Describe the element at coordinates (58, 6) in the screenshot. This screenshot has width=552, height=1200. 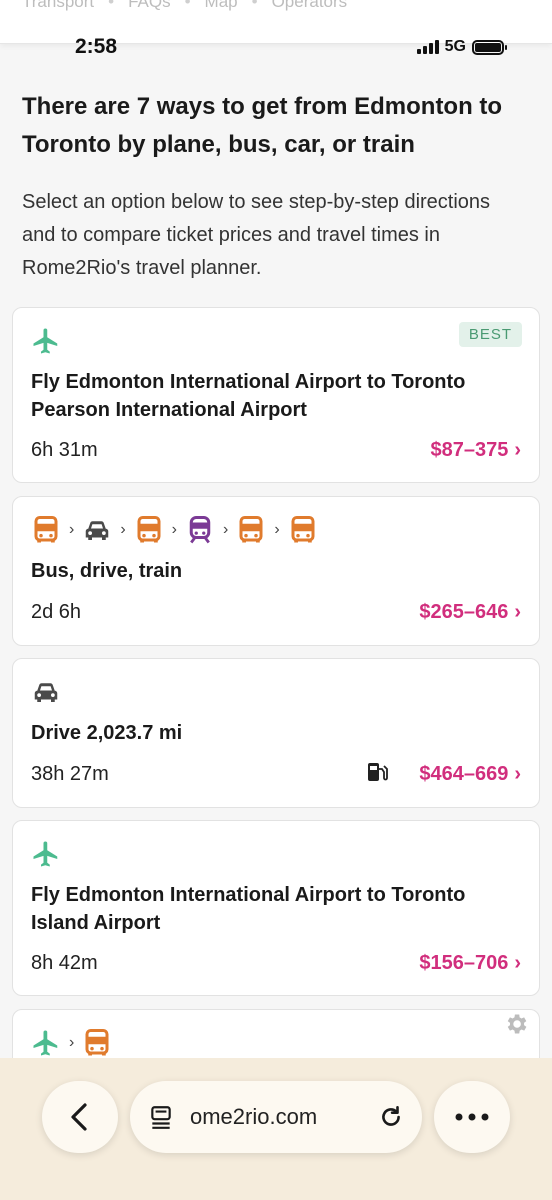
I see `nav-link-transport: Transport` at that location.